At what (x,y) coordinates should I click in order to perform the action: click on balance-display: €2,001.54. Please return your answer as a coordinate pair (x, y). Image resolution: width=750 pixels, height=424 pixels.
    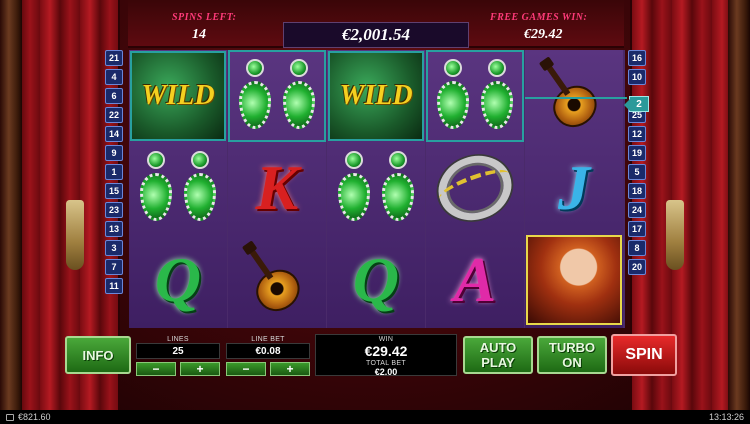
    Looking at the image, I should click on (376, 35).